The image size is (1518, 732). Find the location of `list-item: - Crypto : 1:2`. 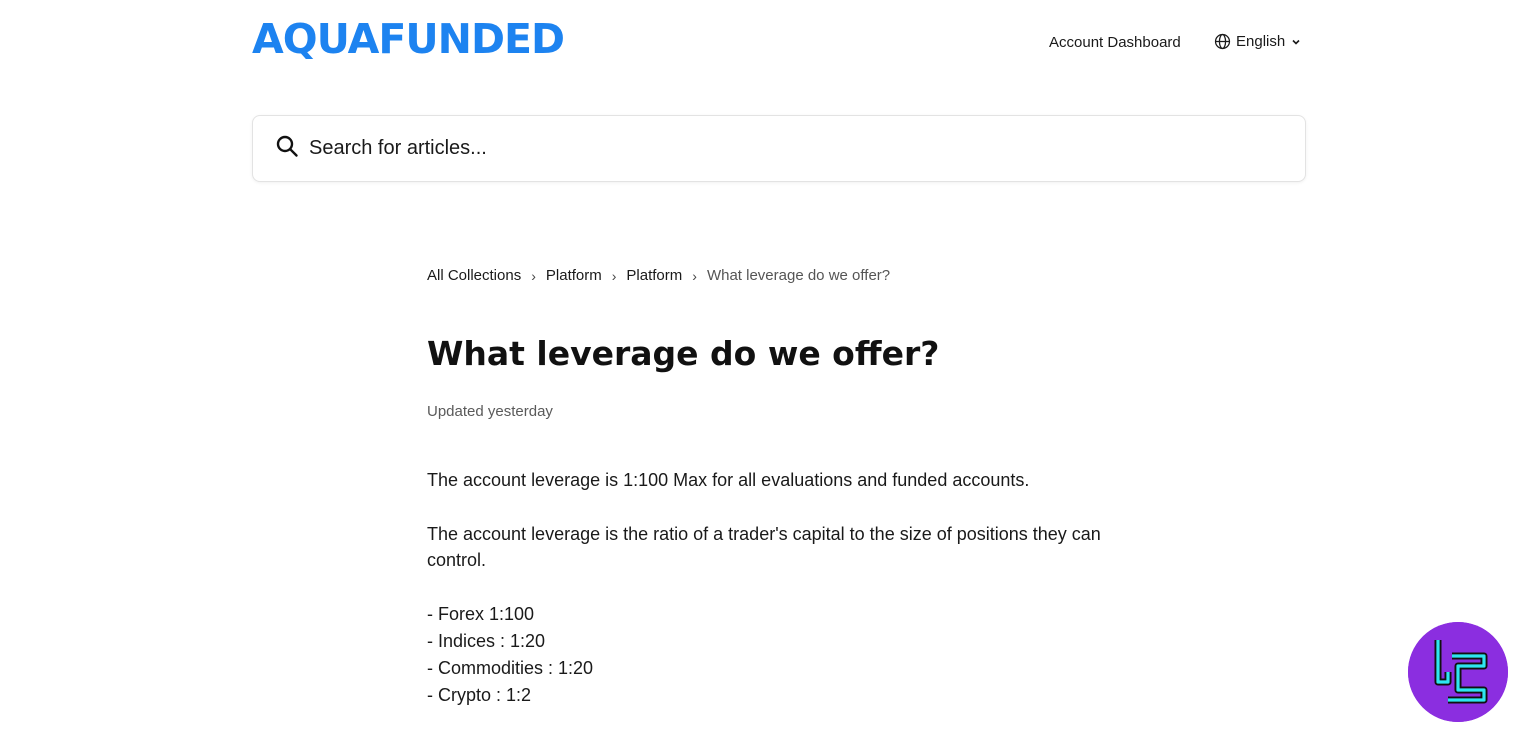

list-item: - Crypto : 1:2 is located at coordinates (479, 695).